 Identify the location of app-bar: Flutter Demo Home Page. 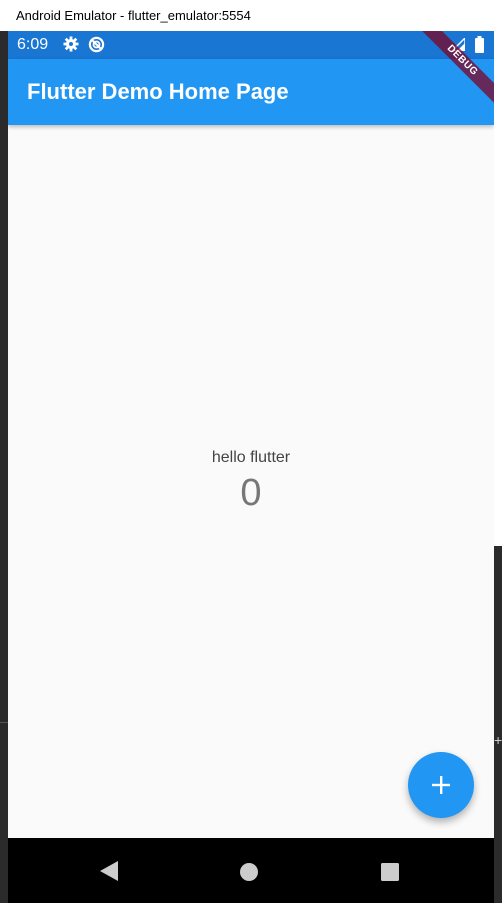
(251, 92).